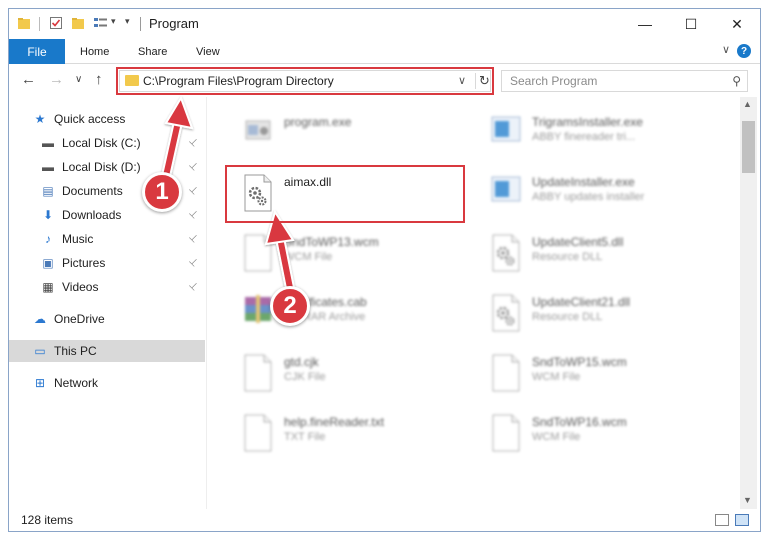 The height and width of the screenshot is (540, 769). I want to click on file-item-updateclient21-dll: UpdateClient21.dll Resource DLL, so click(601, 317).